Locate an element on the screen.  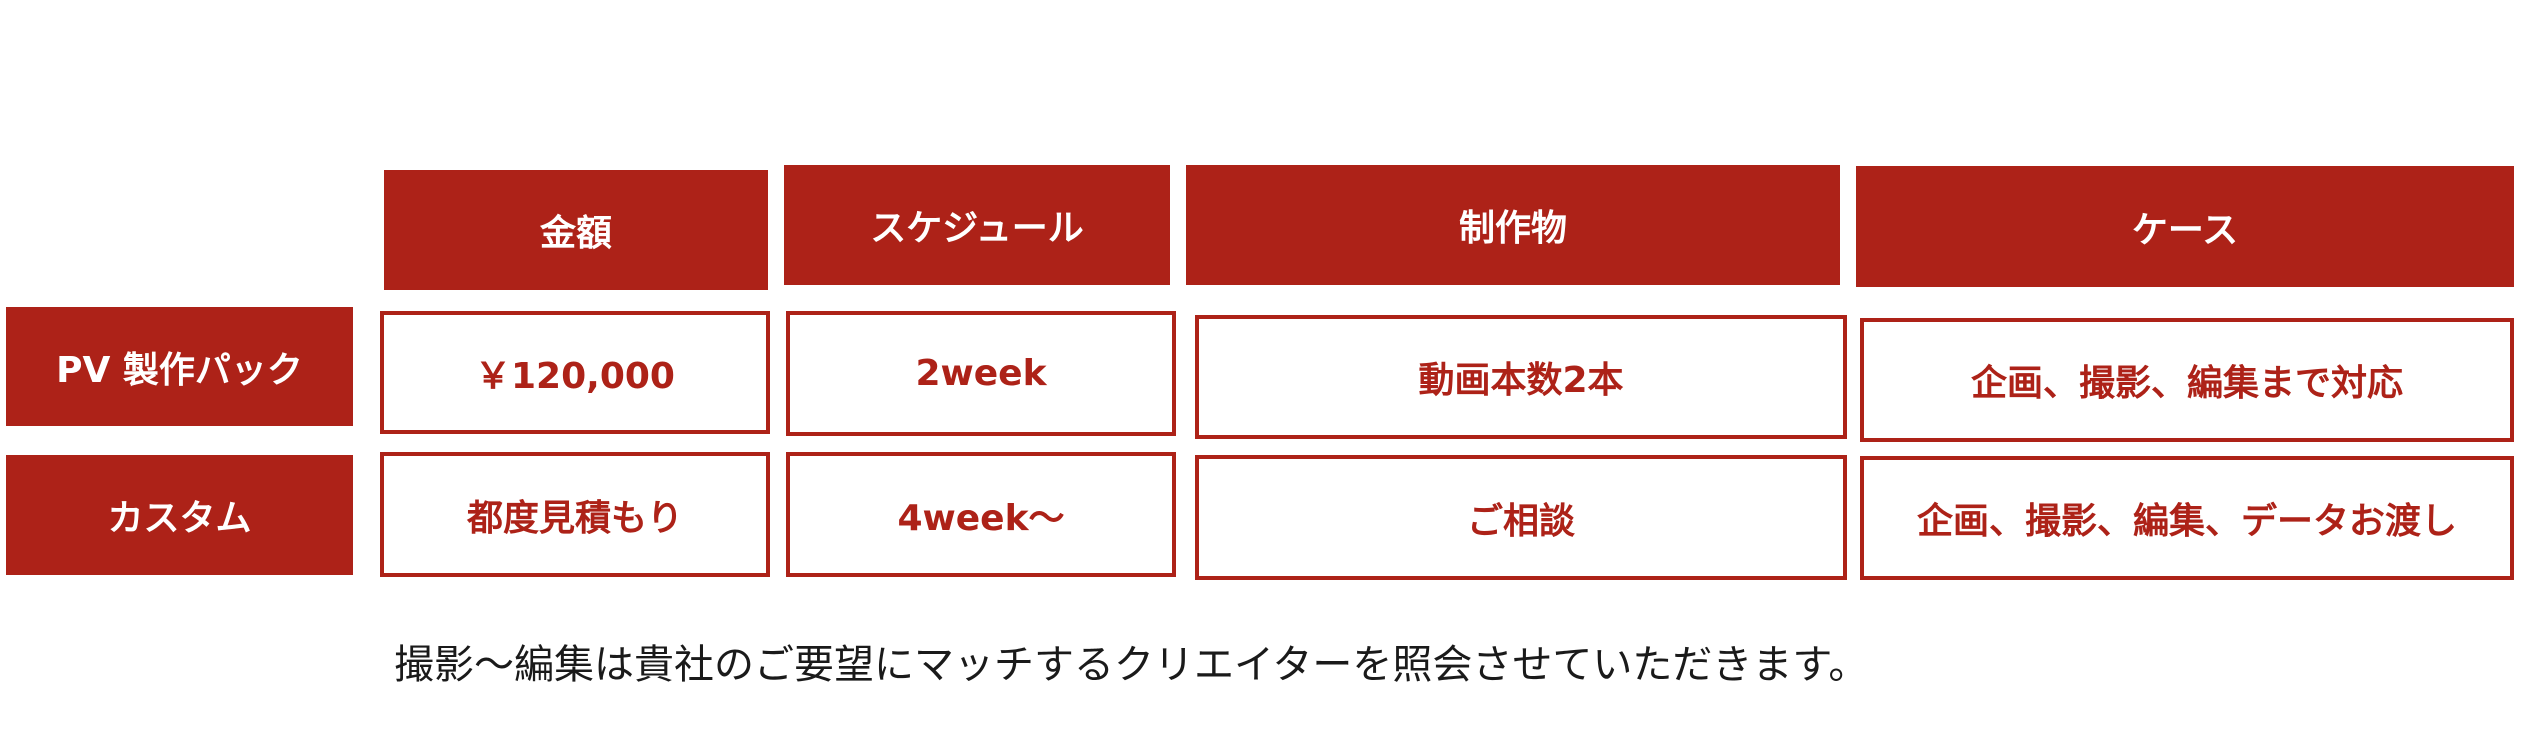
cell-custom-case: 企画、撮影、編集、データお渡し is located at coordinates (2187, 518).